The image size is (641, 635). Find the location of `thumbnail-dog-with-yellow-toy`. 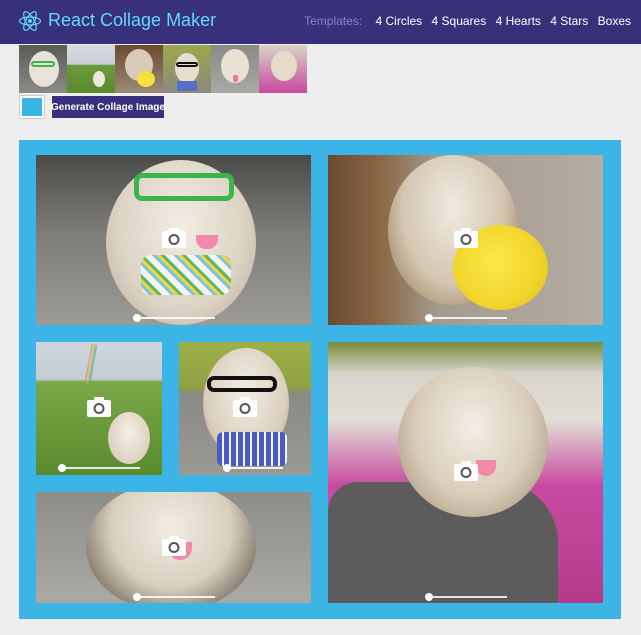

thumbnail-dog-with-yellow-toy is located at coordinates (139, 69).